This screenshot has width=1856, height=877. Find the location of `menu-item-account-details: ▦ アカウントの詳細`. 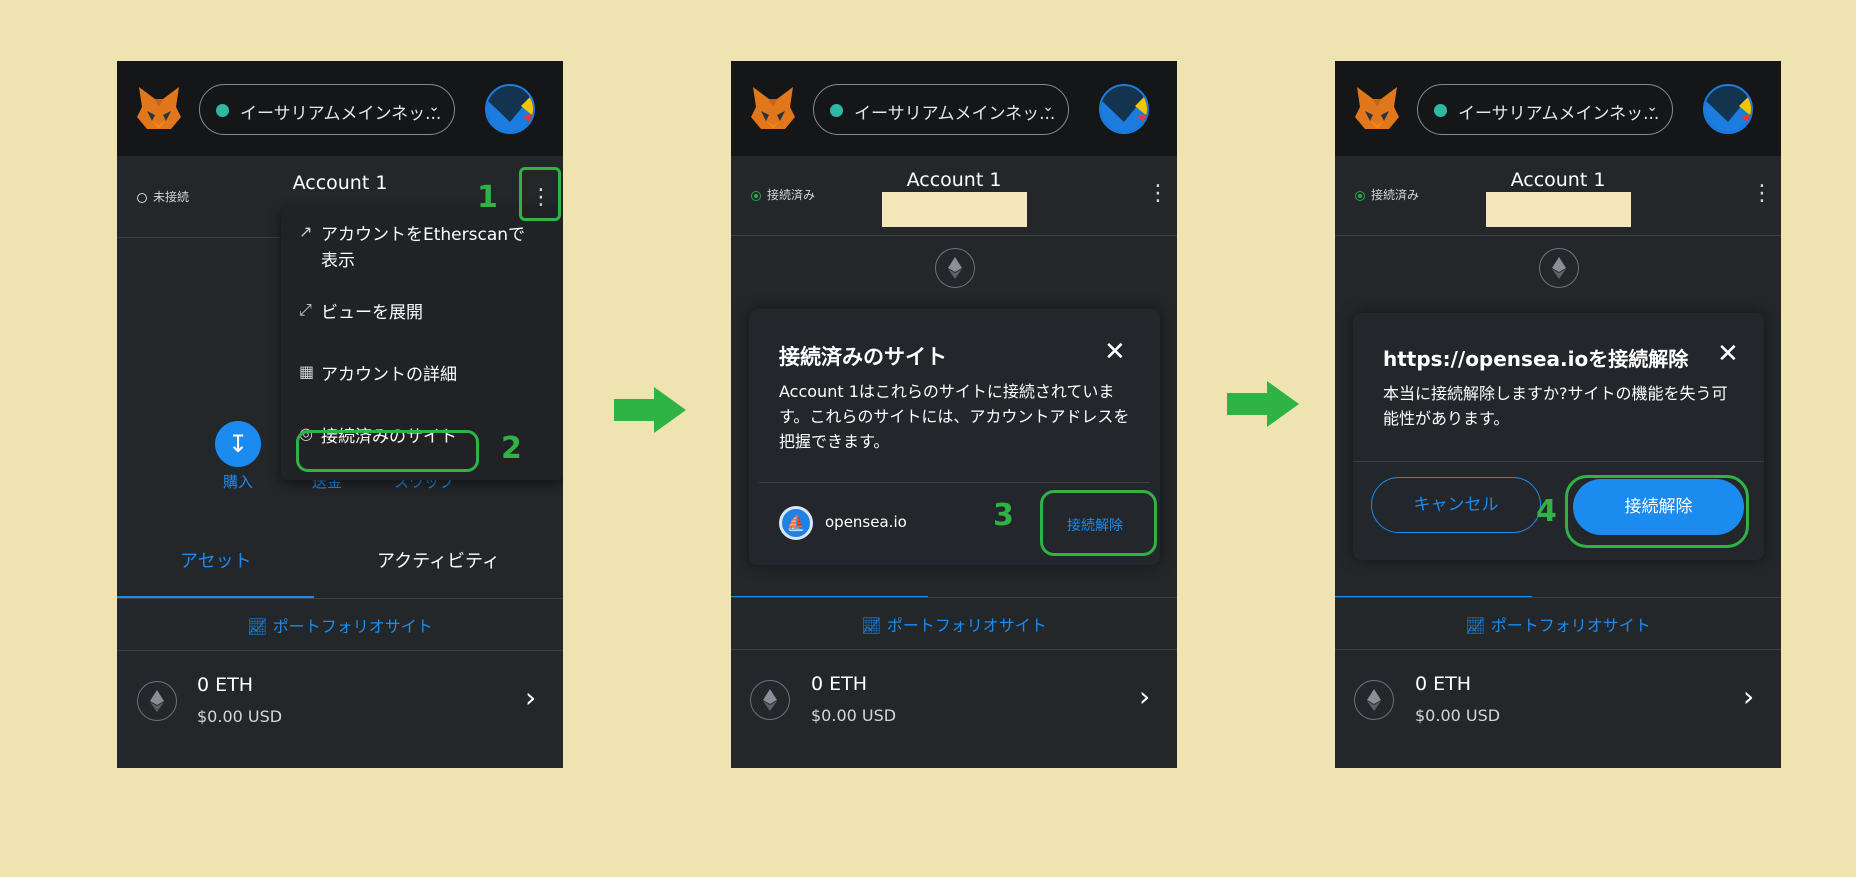

menu-item-account-details: ▦ アカウントの詳細 is located at coordinates (378, 375).